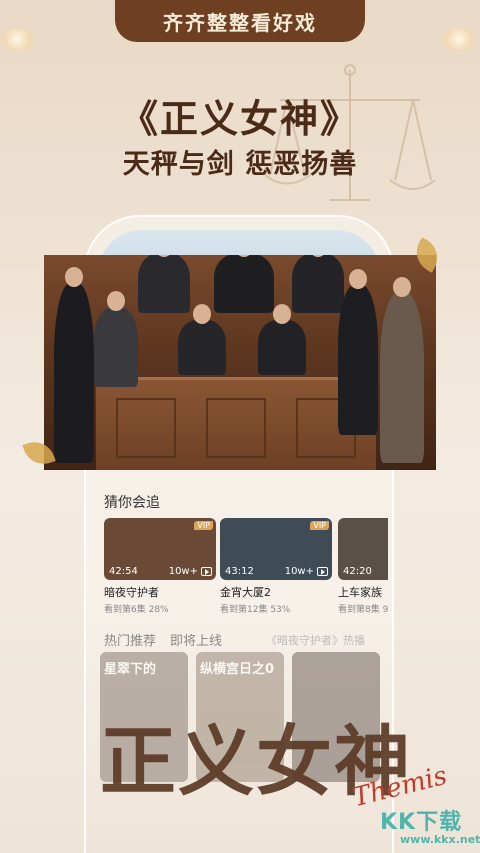 This screenshot has width=480, height=853. I want to click on tab-bar: 热门推荐 即将上线 《暗夜守护者》热播, so click(244, 639).